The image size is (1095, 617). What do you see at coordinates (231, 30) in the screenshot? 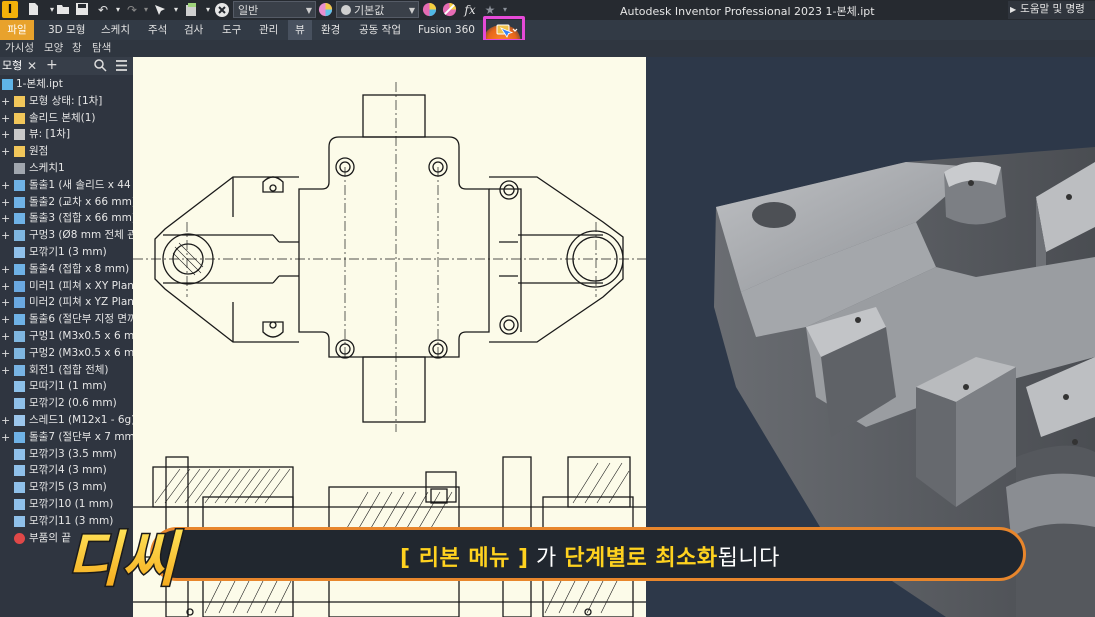
I see `tab-tools: 도구` at bounding box center [231, 30].